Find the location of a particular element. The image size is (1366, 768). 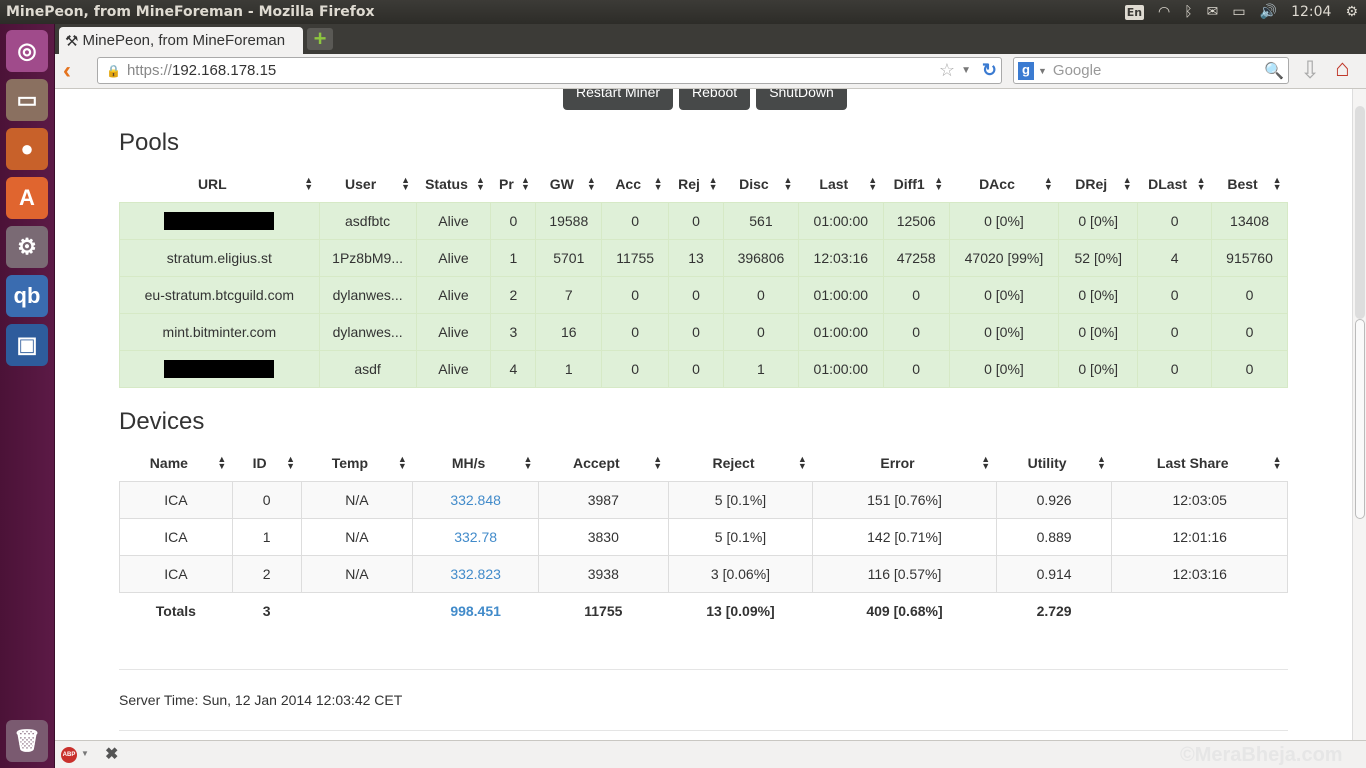

control-buttons: Restart Miner Reboot ShutDown is located at coordinates (705, 99).